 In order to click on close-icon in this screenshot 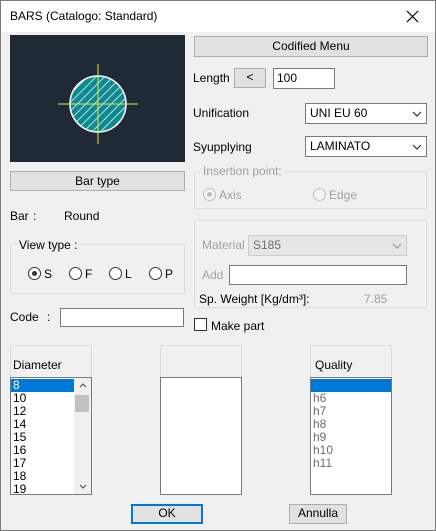, I will do `click(412, 16)`.